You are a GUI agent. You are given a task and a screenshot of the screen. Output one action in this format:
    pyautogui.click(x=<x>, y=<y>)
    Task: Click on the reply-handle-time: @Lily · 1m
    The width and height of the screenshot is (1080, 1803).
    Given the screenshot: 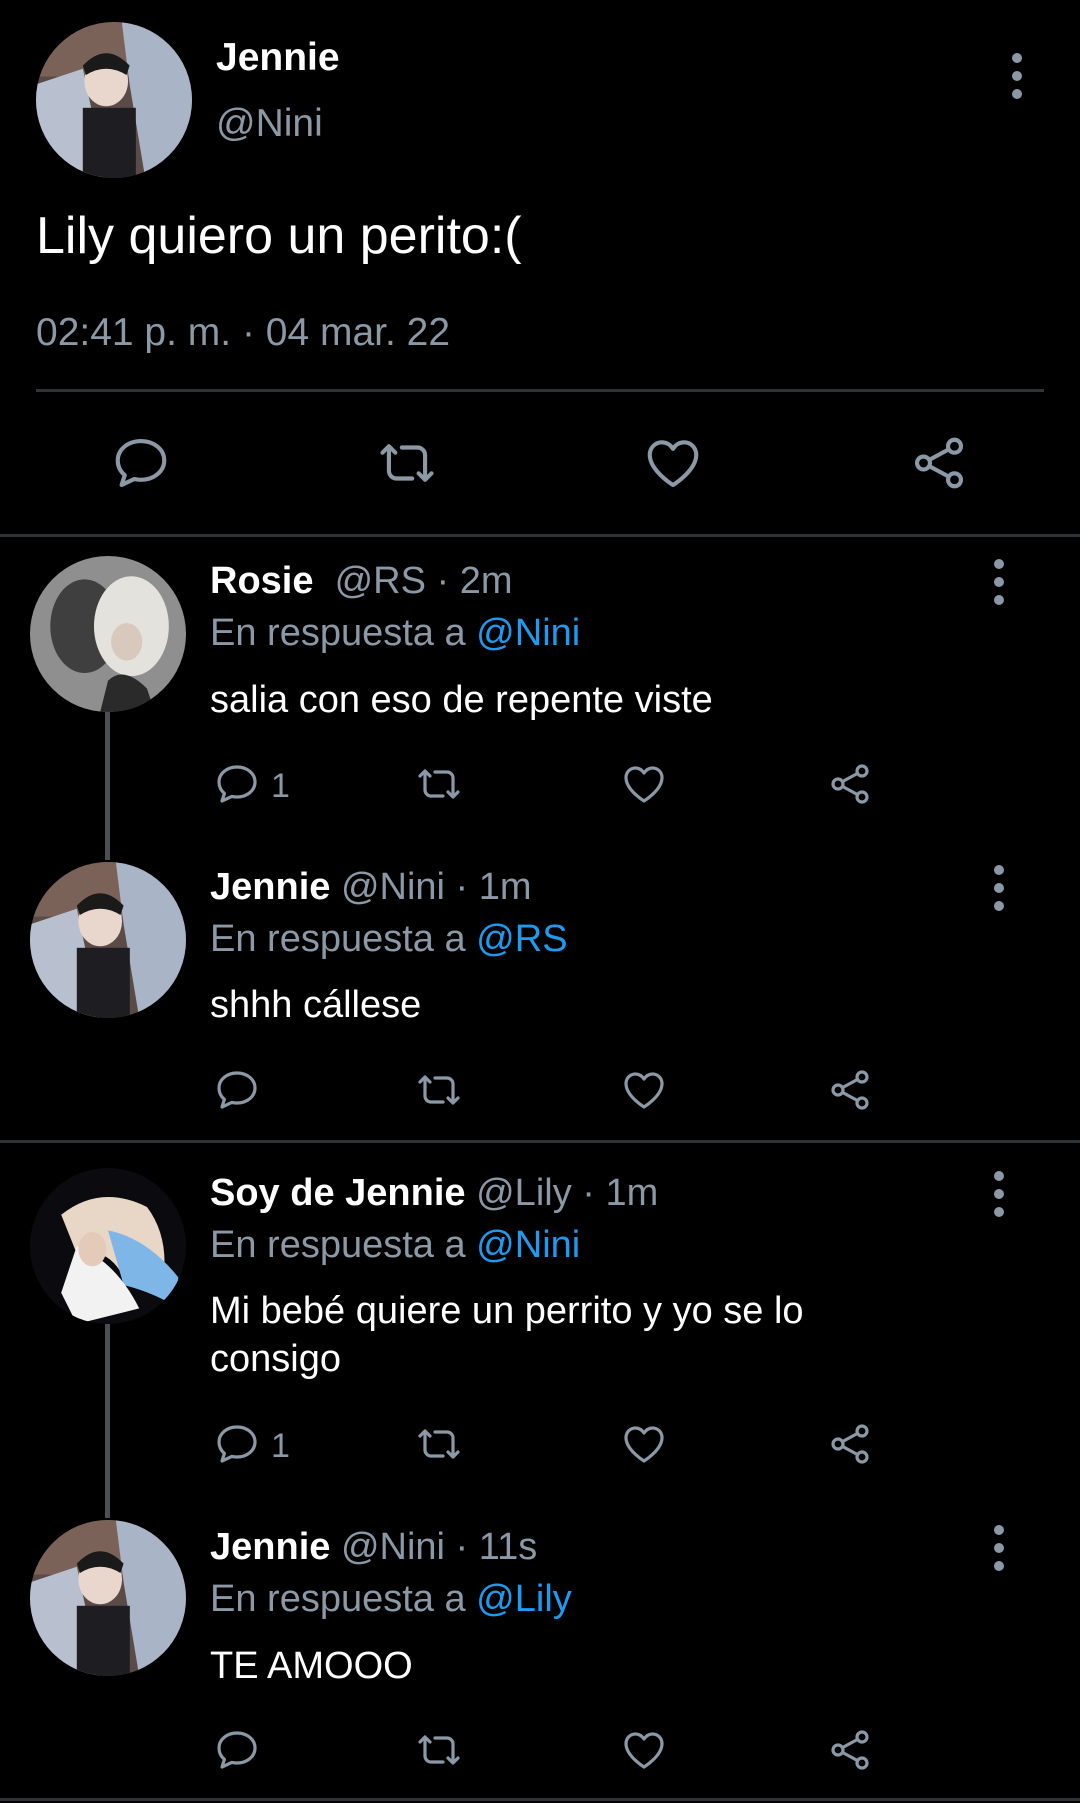 What is the action you would take?
    pyautogui.click(x=567, y=1193)
    